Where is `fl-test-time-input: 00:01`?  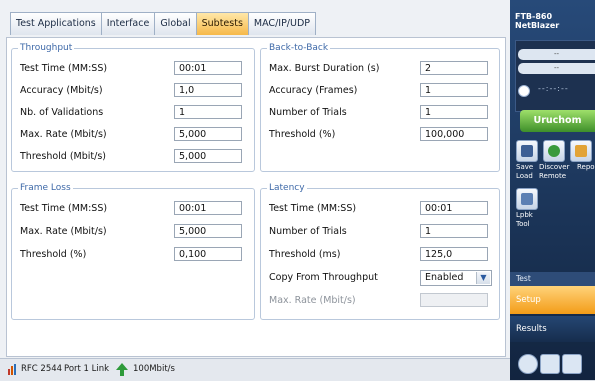
fl-test-time-input: 00:01 is located at coordinates (208, 208).